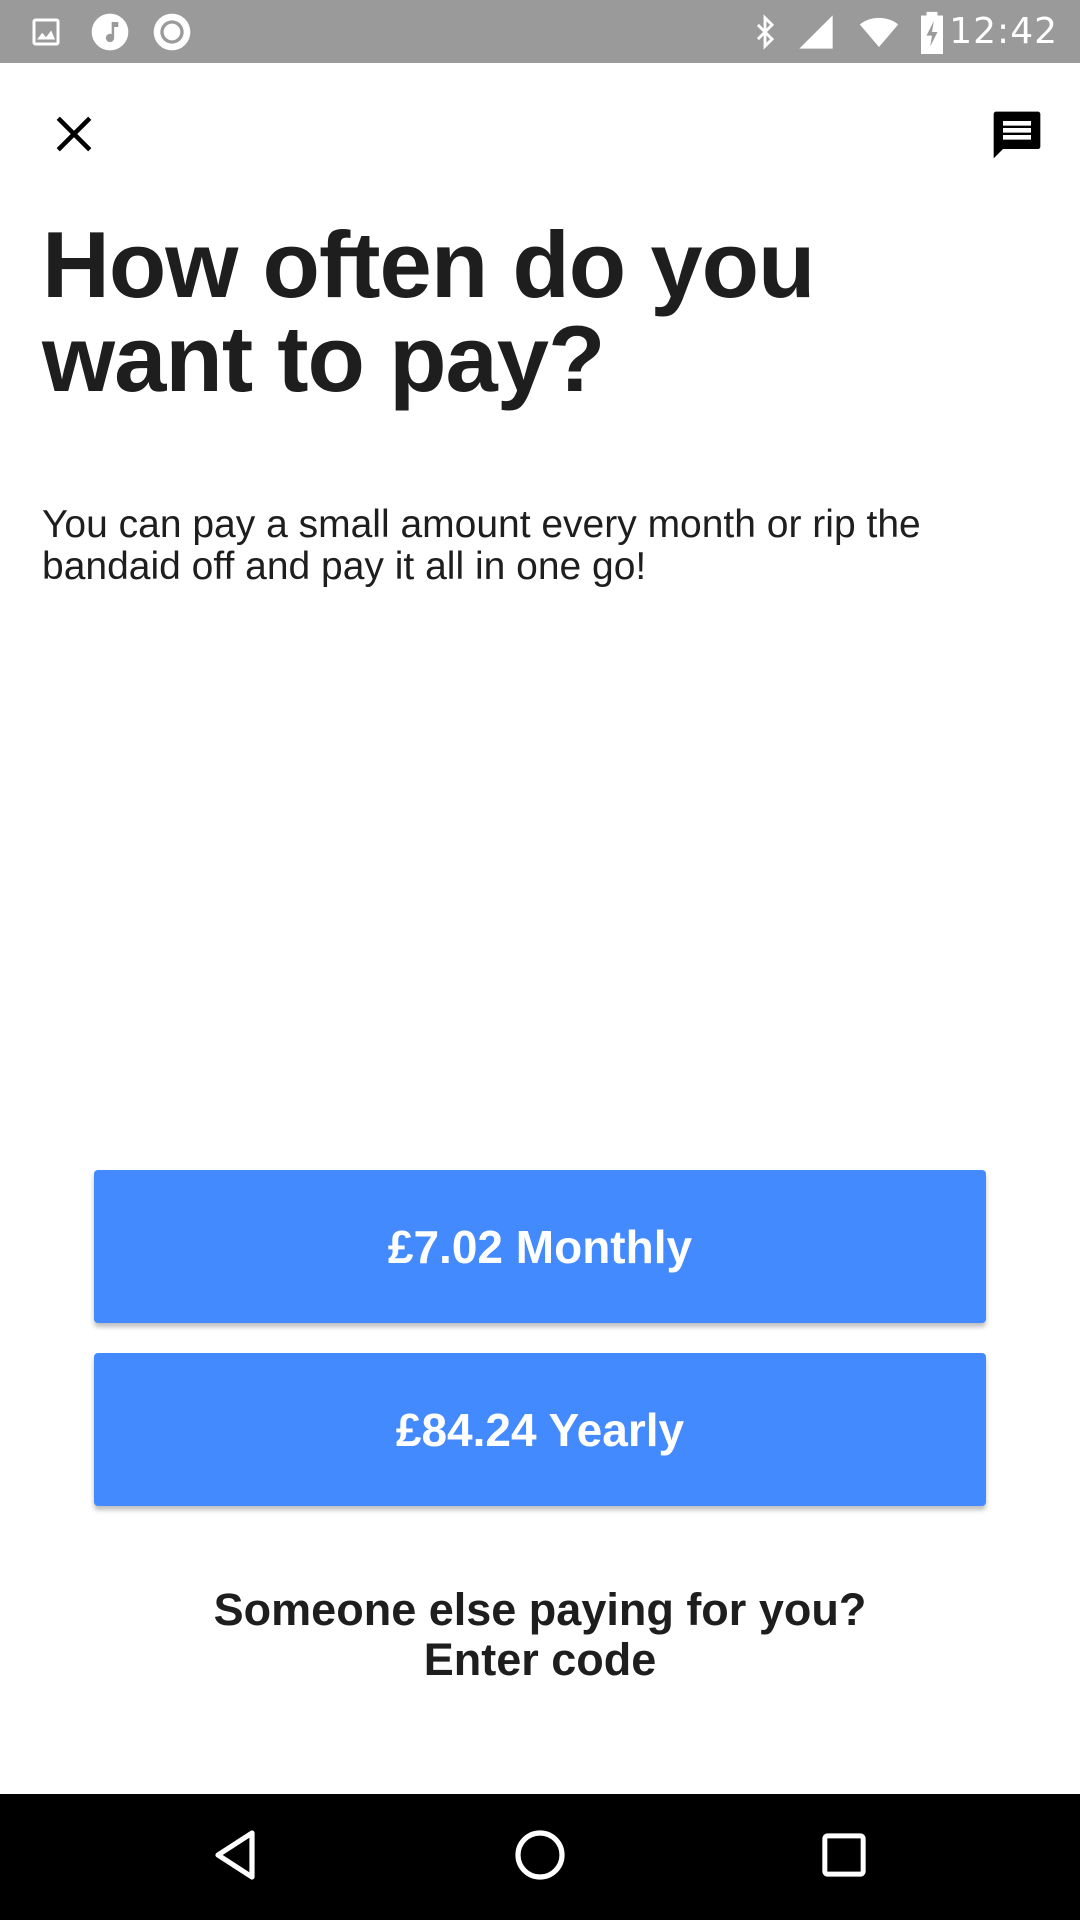 The width and height of the screenshot is (1080, 1920). I want to click on monthly-payment-button: £7.02 Monthly, so click(540, 1246).